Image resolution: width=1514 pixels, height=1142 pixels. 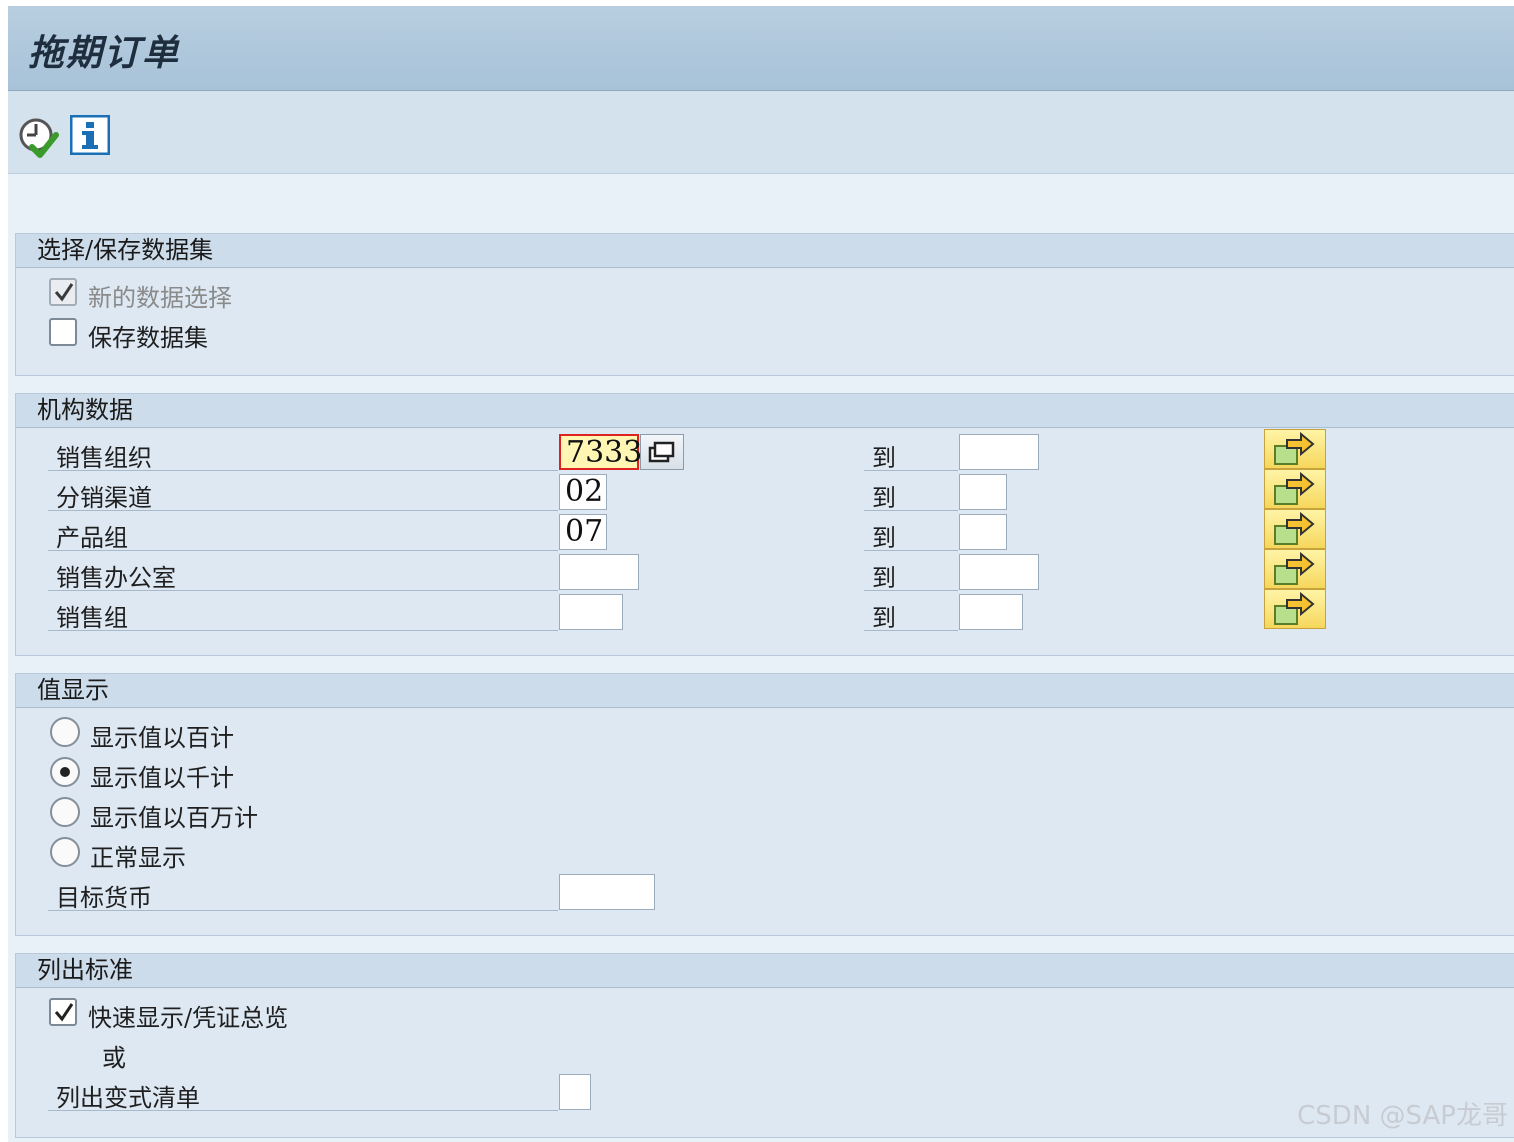 What do you see at coordinates (128, 1098) in the screenshot?
I see `list-variant-label: 列出变式清单` at bounding box center [128, 1098].